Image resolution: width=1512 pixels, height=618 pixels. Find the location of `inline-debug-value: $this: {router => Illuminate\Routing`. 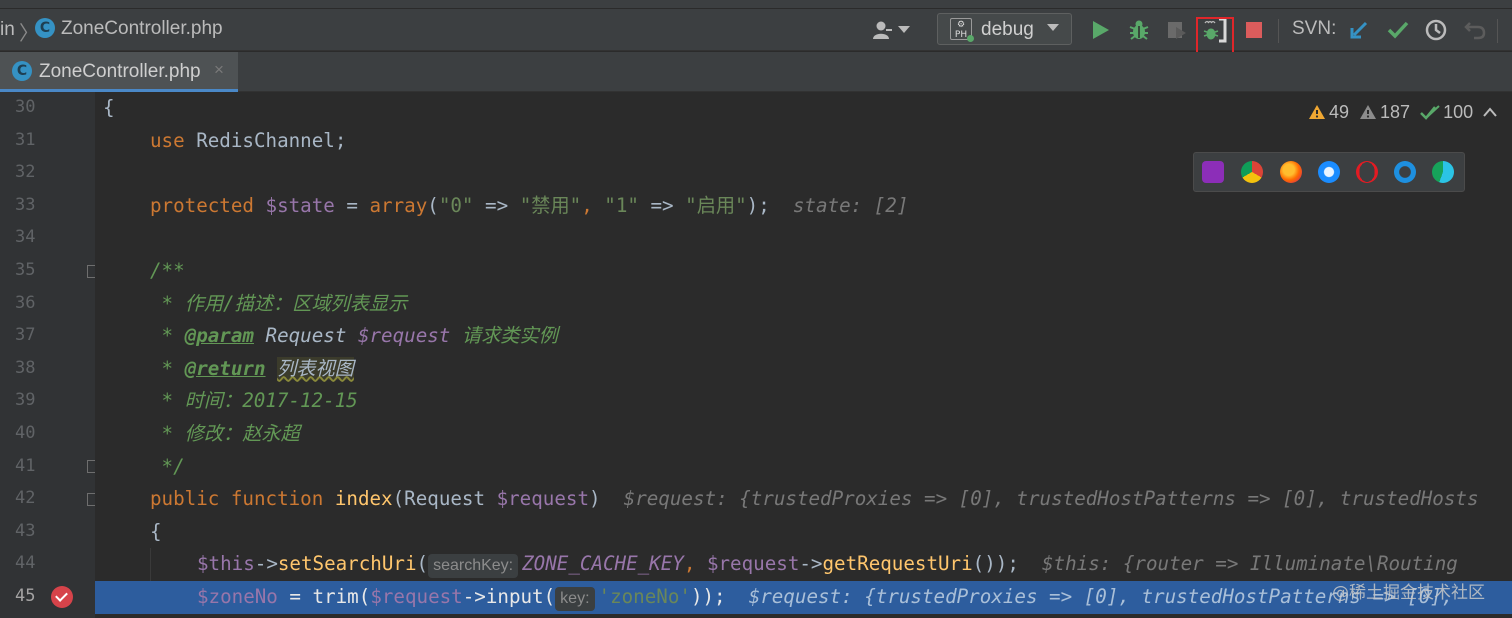

inline-debug-value: $this: {router => Illuminate\Routing is located at coordinates (1238, 563).